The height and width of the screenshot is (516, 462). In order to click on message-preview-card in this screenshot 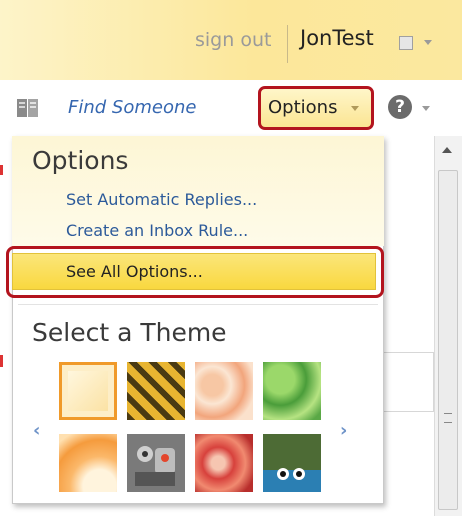, I will do `click(405, 382)`.